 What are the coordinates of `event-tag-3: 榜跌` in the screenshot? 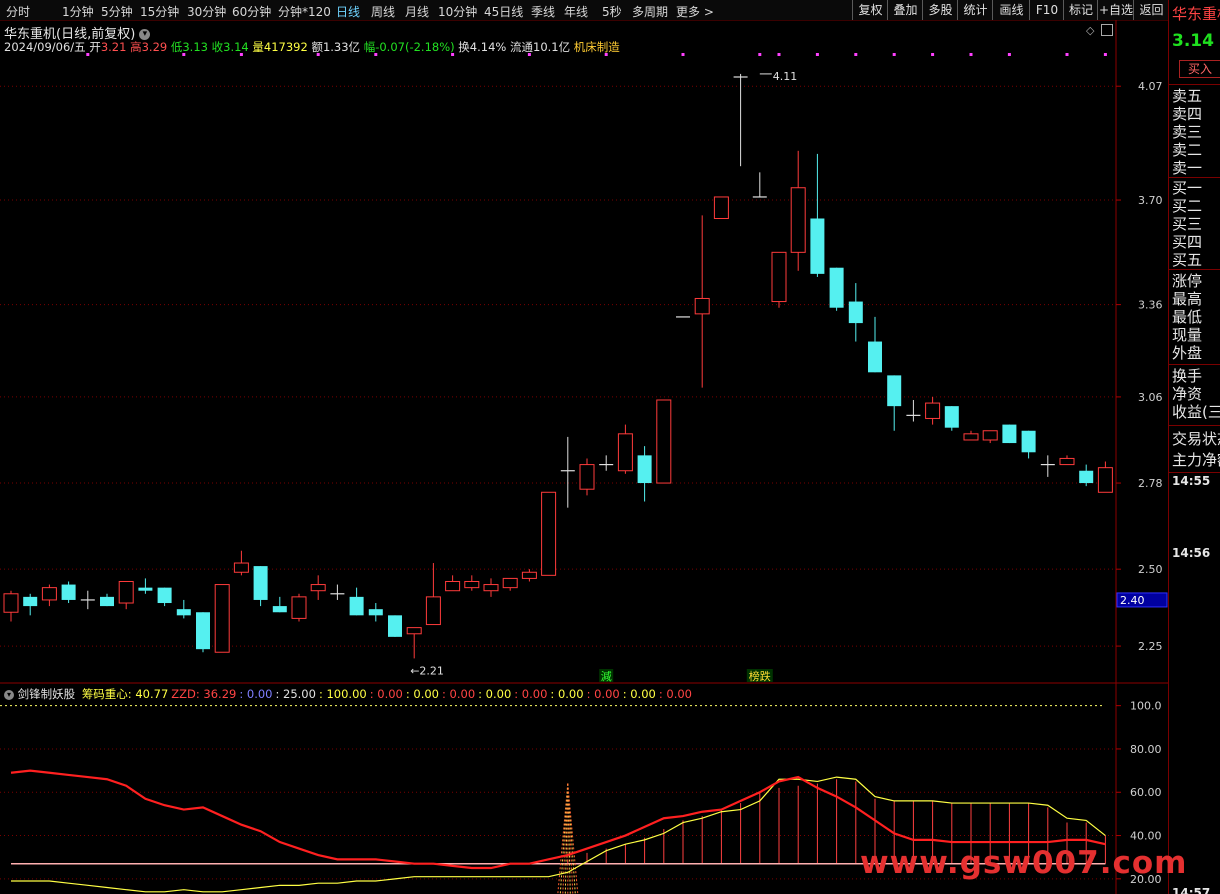 It's located at (760, 676).